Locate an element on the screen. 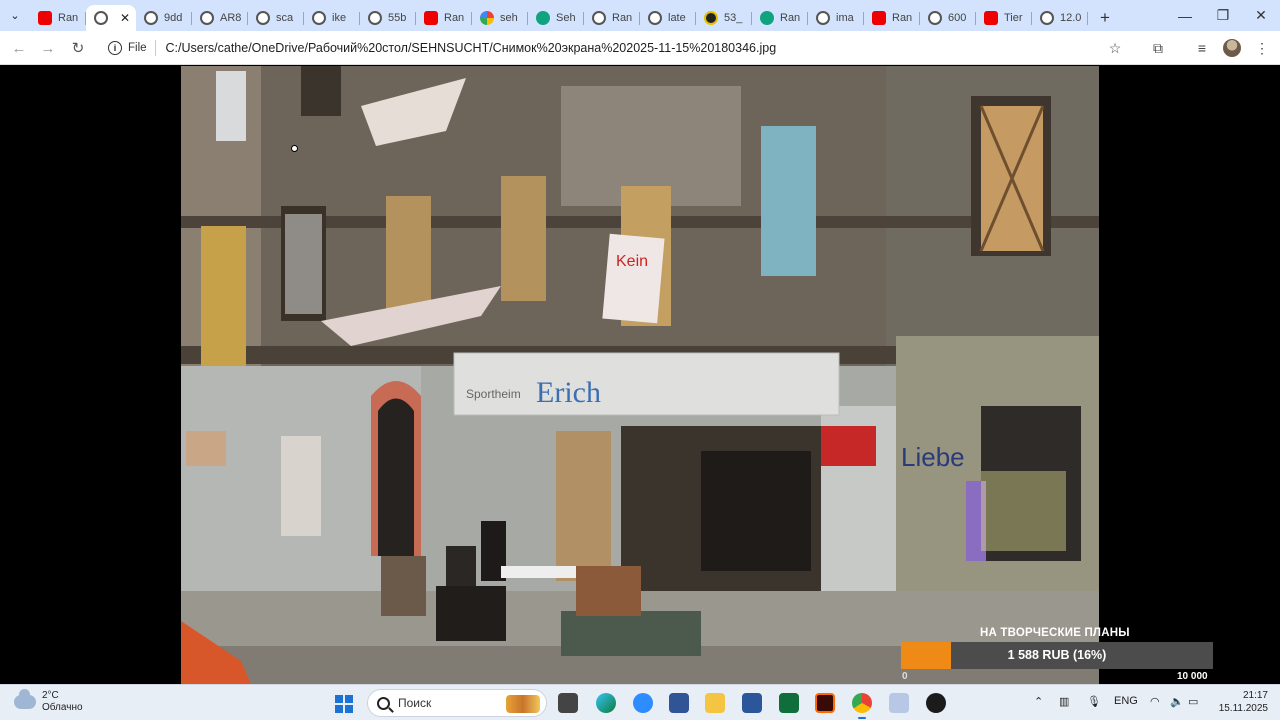 Image resolution: width=1280 pixels, height=720 pixels. more-menu-icon: ⋮ is located at coordinates (1262, 48).